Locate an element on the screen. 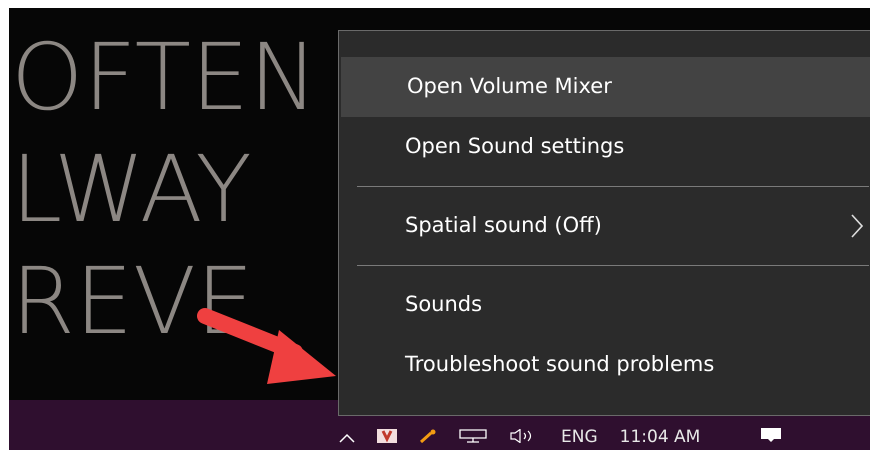 Image resolution: width=870 pixels, height=458 pixels. notification-icon is located at coordinates (771, 435).